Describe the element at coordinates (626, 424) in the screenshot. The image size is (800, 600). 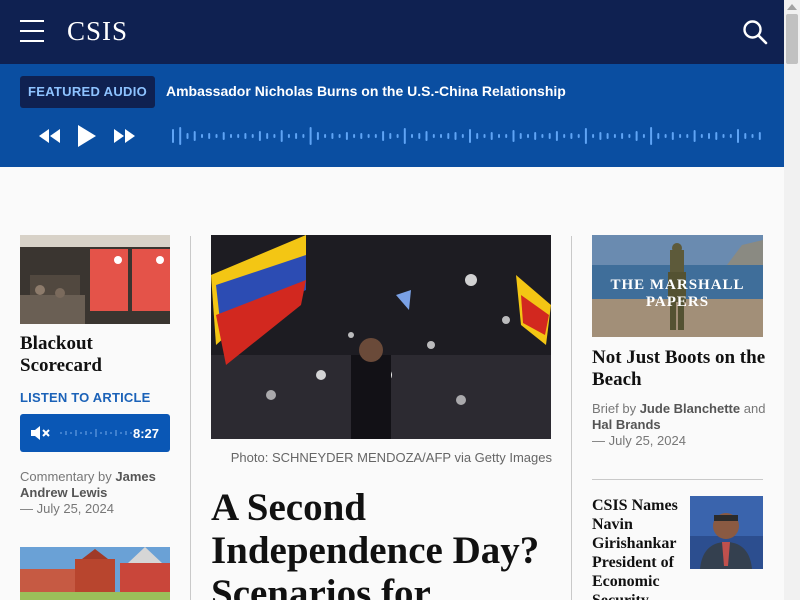
I see `author-link: Hal Brands` at that location.